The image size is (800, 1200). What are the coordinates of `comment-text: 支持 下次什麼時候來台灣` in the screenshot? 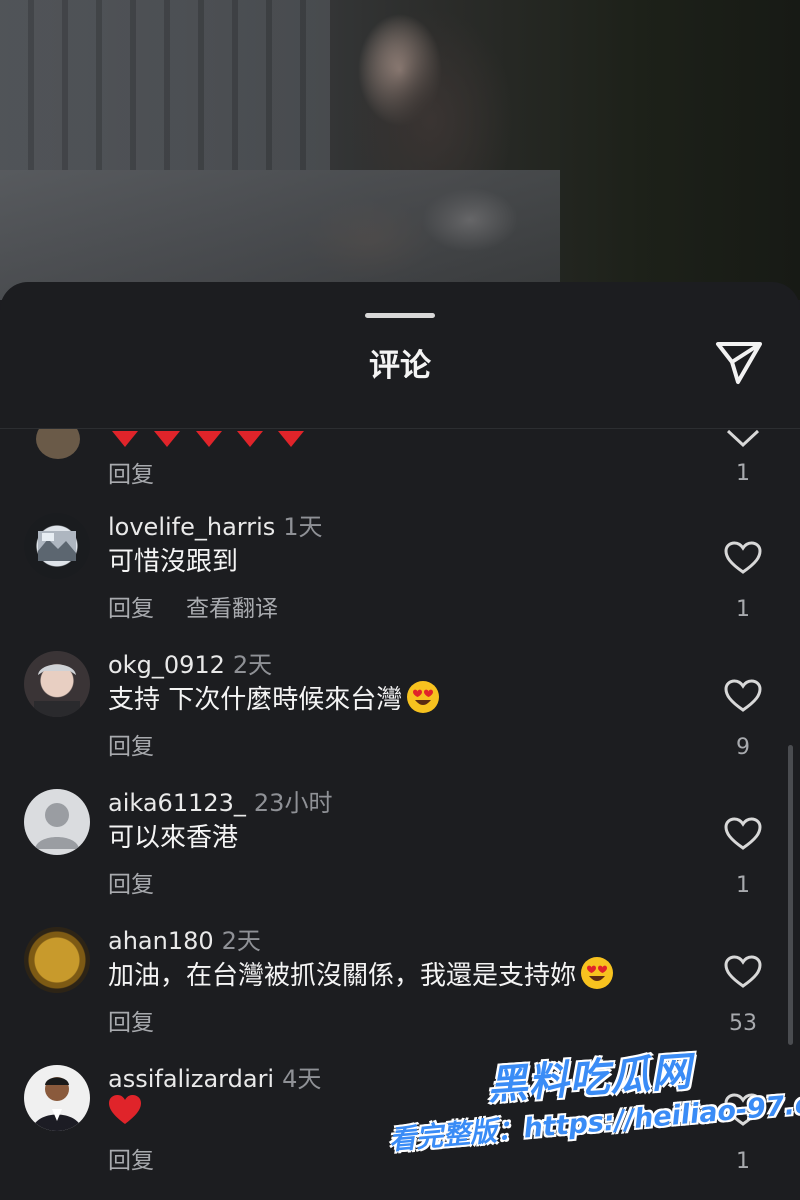 It's located at (274, 697).